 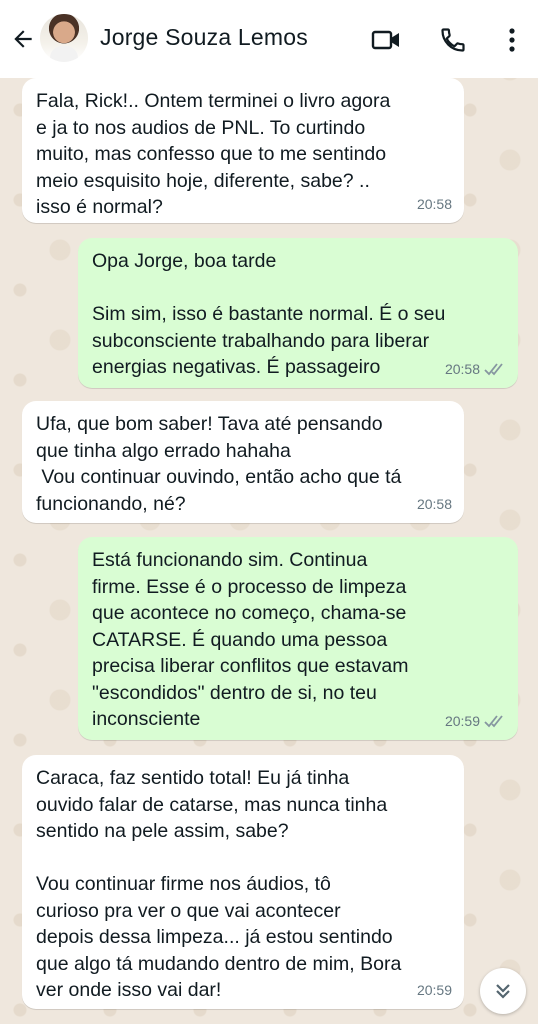 I want to click on back-arrow-icon, so click(x=23, y=39).